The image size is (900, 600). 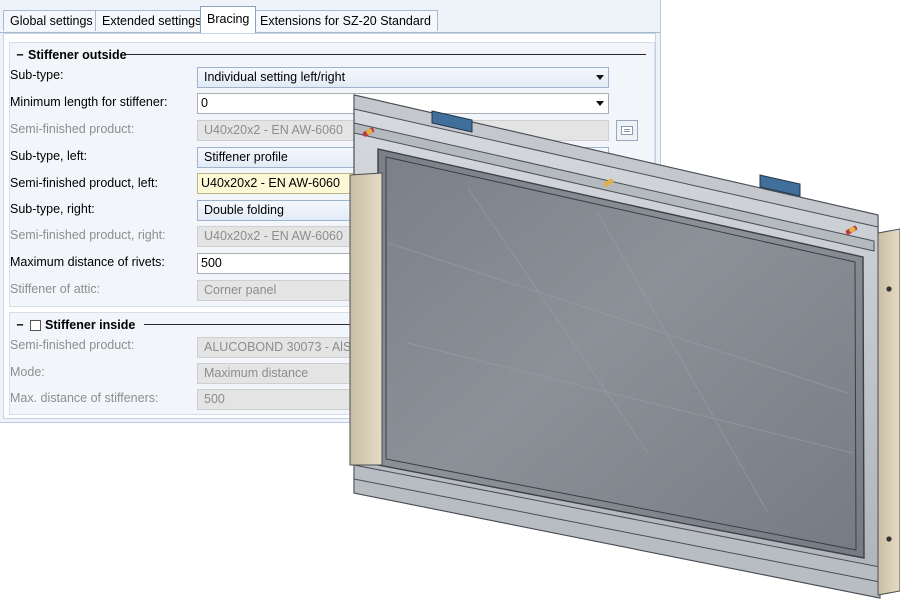 What do you see at coordinates (27, 372) in the screenshot?
I see `label-mode: Mode:` at bounding box center [27, 372].